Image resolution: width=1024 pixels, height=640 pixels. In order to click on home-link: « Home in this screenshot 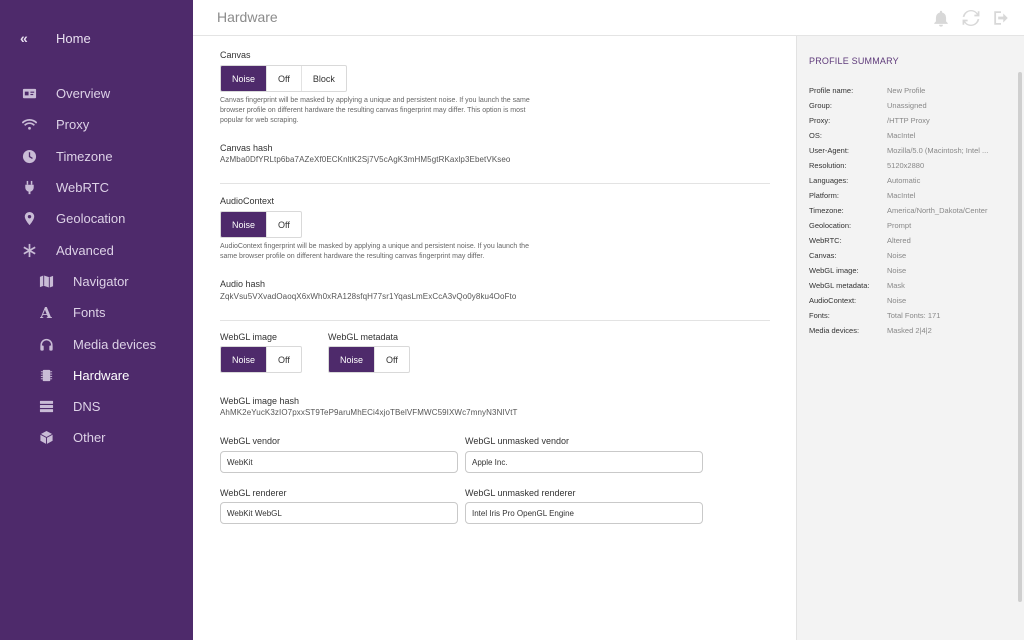, I will do `click(96, 38)`.